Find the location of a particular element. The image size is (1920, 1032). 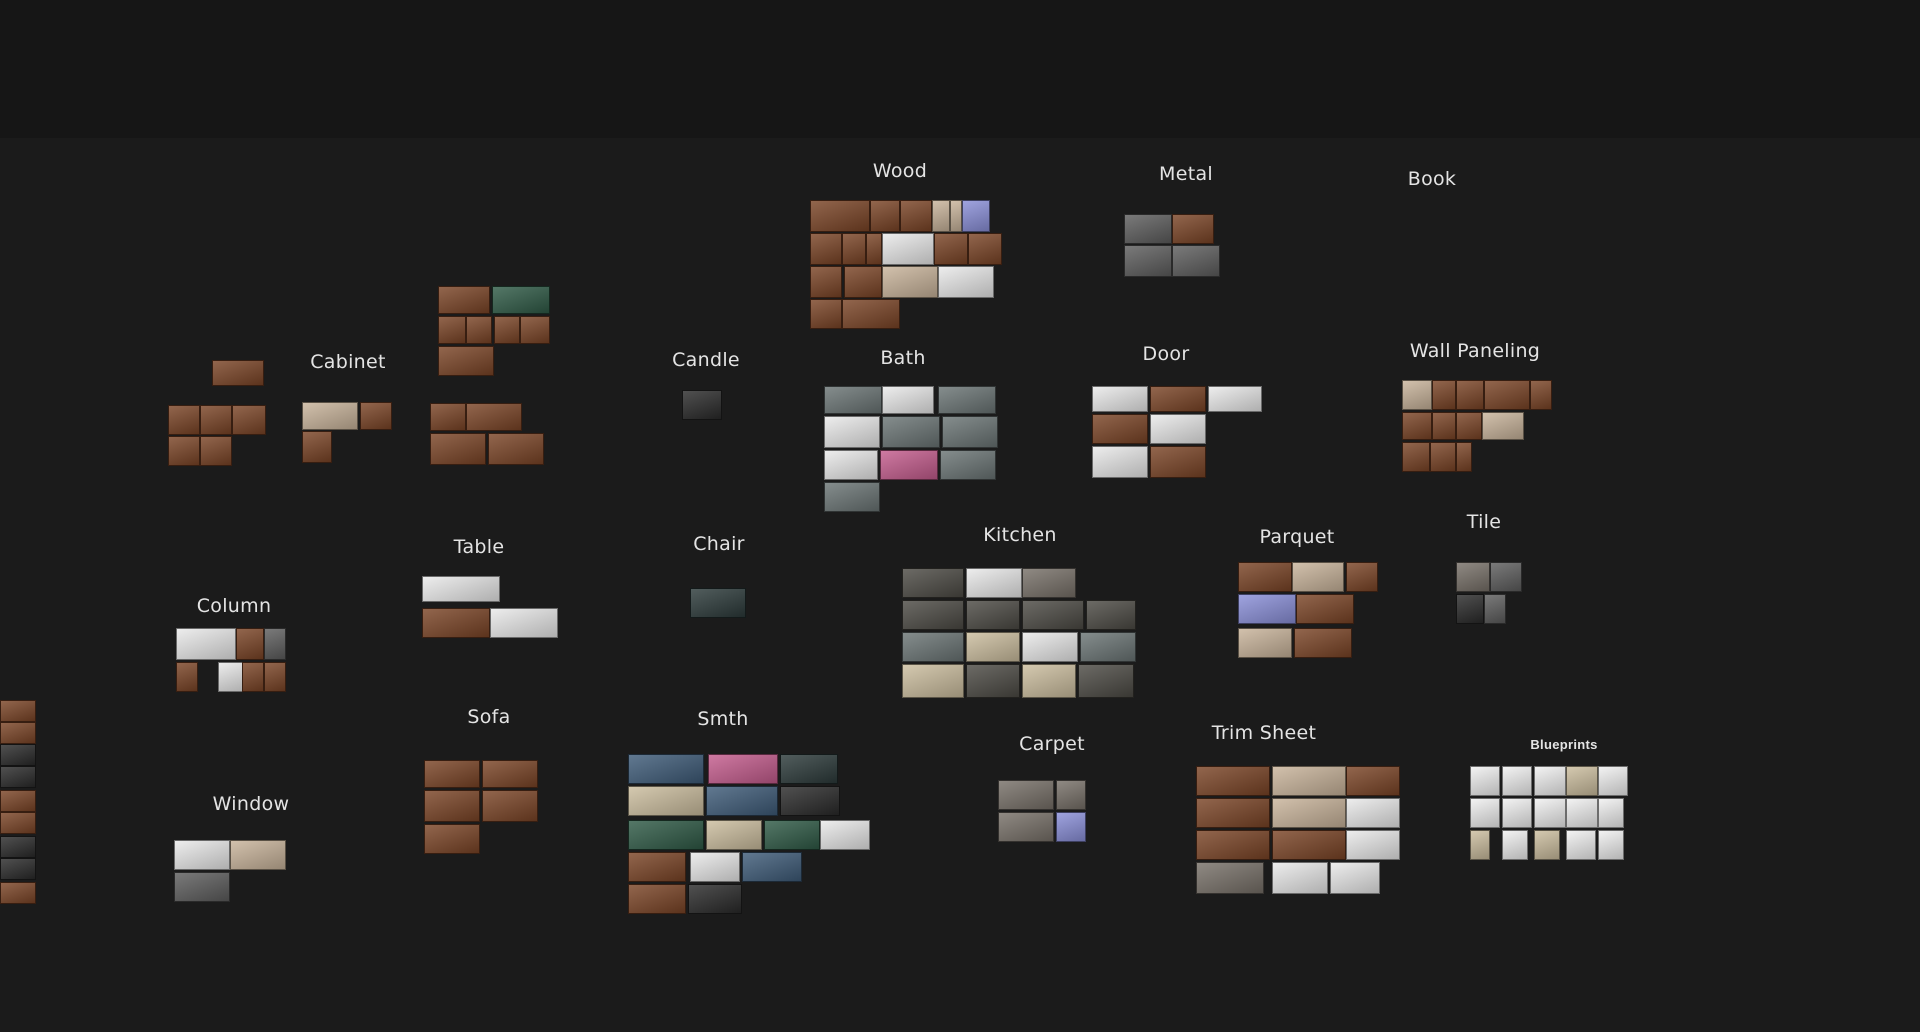

group-label-bath: Bath is located at coordinates (902, 358).